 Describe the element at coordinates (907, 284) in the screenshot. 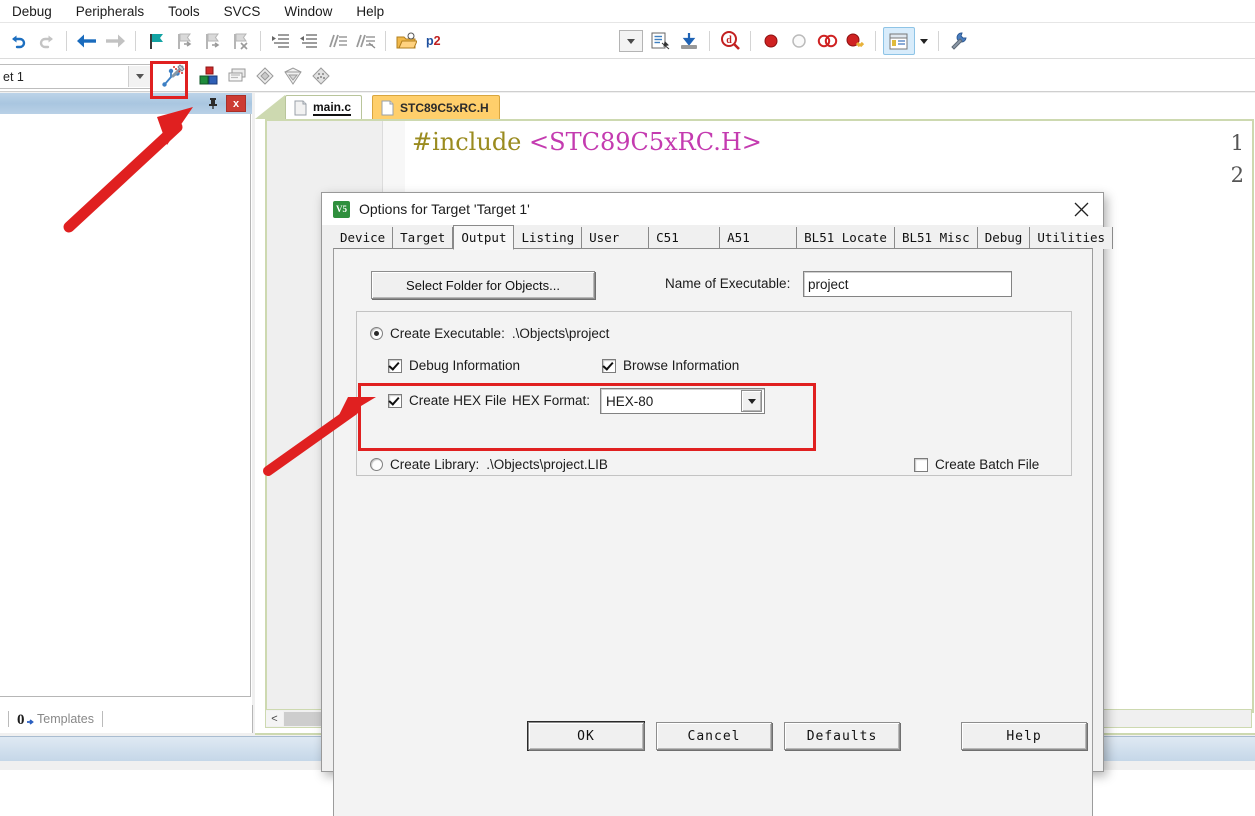

I see `name-of-executable-field: project` at that location.